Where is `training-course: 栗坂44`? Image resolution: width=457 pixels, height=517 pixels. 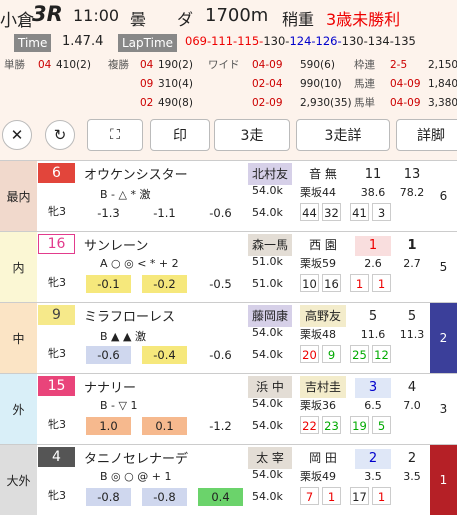
training-course: 栗坂44 is located at coordinates (318, 192).